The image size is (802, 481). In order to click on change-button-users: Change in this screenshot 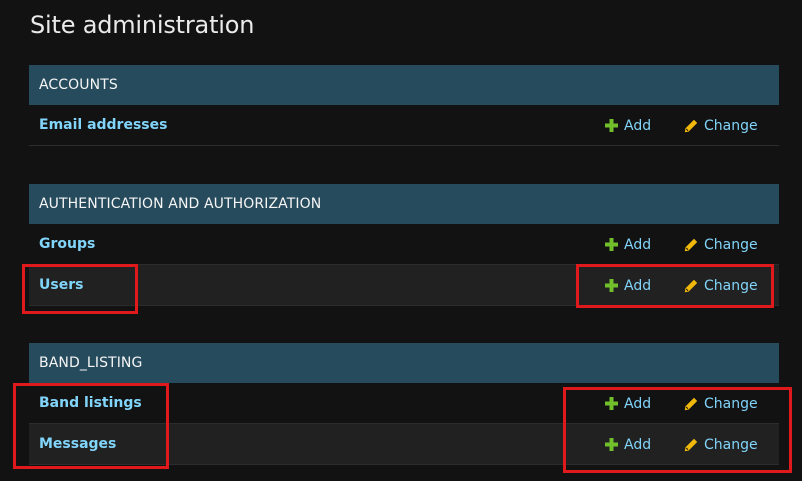, I will do `click(721, 285)`.